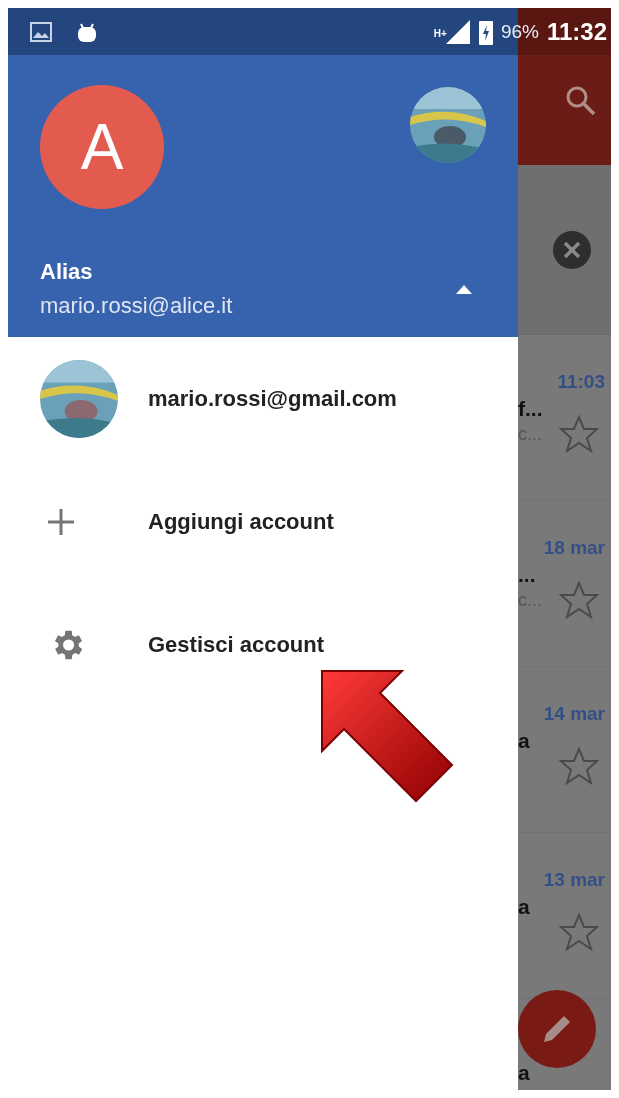 The width and height of the screenshot is (619, 1098). Describe the element at coordinates (464, 289) in the screenshot. I see `caret-icon` at that location.